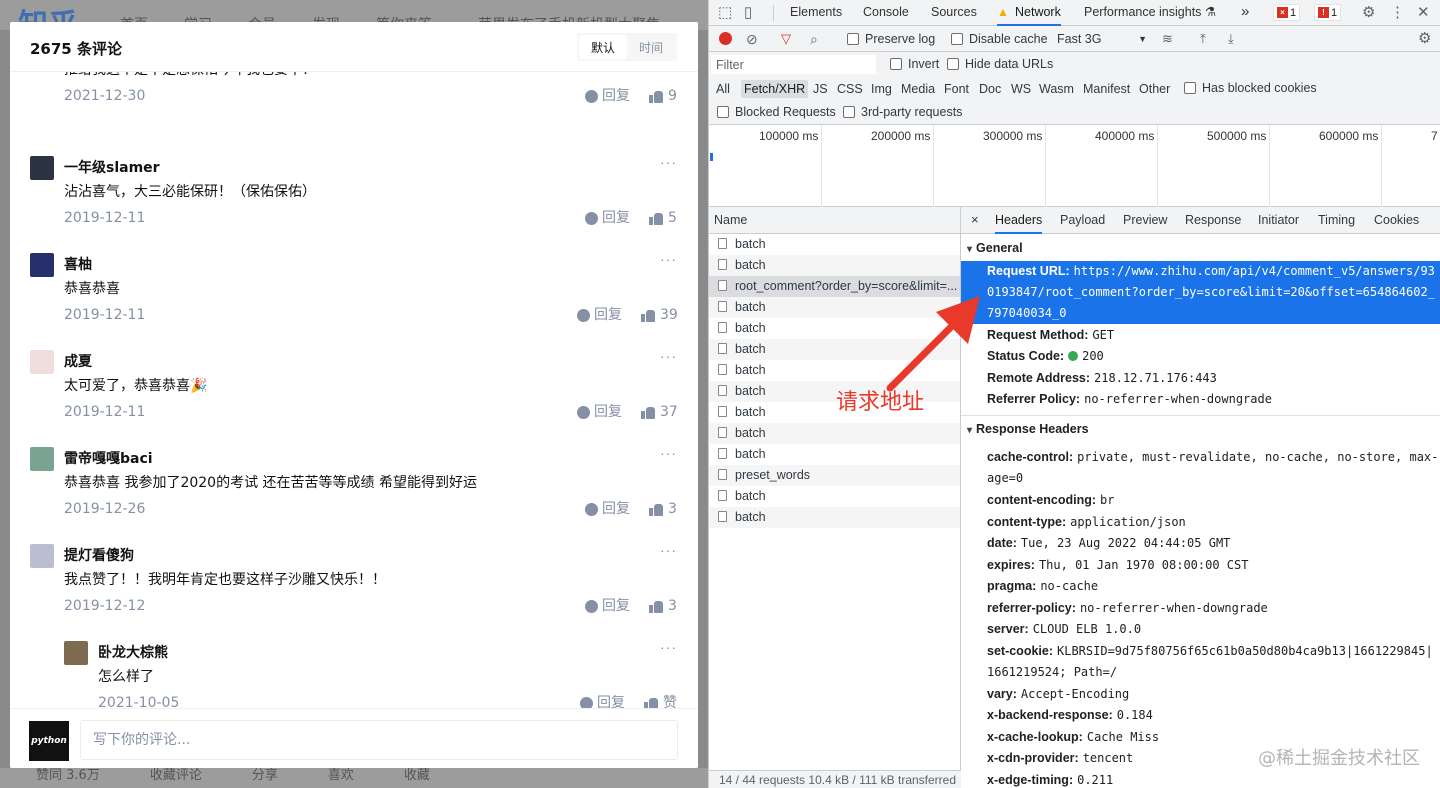 The image size is (1440, 788). What do you see at coordinates (176, 778) in the screenshot?
I see `comment-bar-button: 收藏评论` at bounding box center [176, 778].